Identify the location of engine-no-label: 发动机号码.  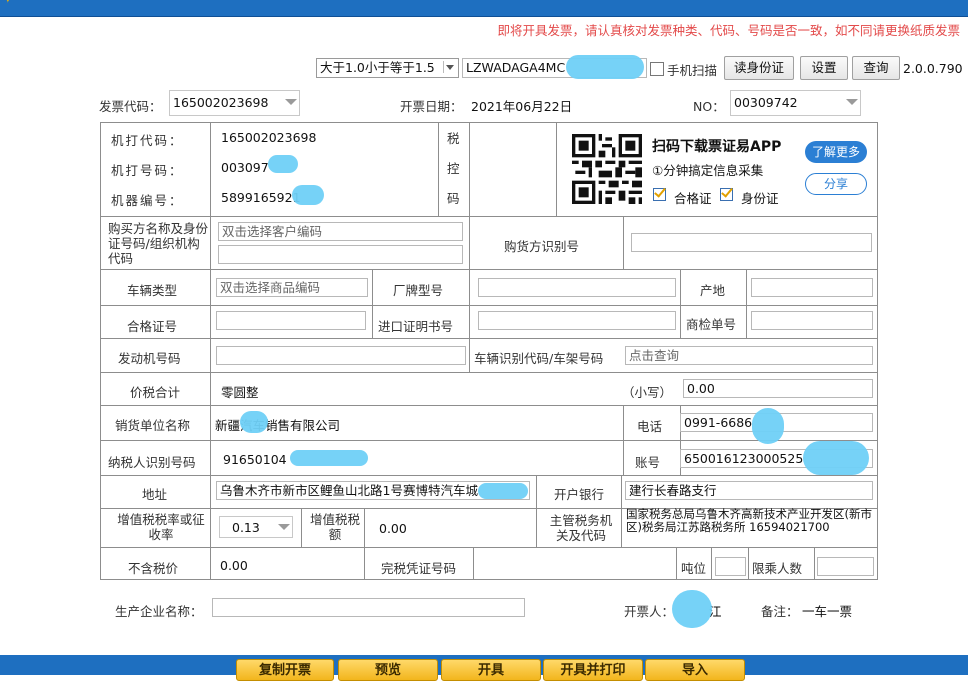
(149, 358).